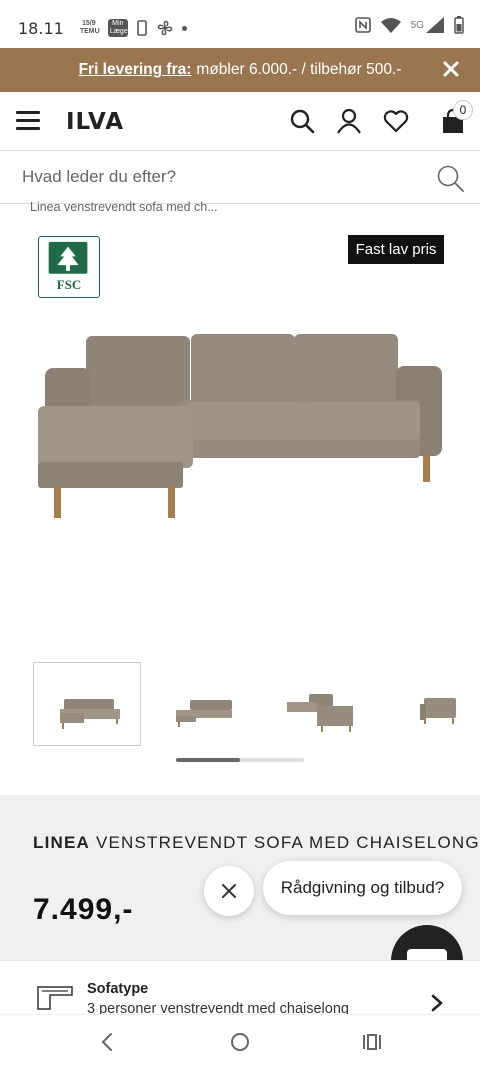  Describe the element at coordinates (117, 28) in the screenshot. I see `min-laege-notification-icon: Min Læge` at that location.